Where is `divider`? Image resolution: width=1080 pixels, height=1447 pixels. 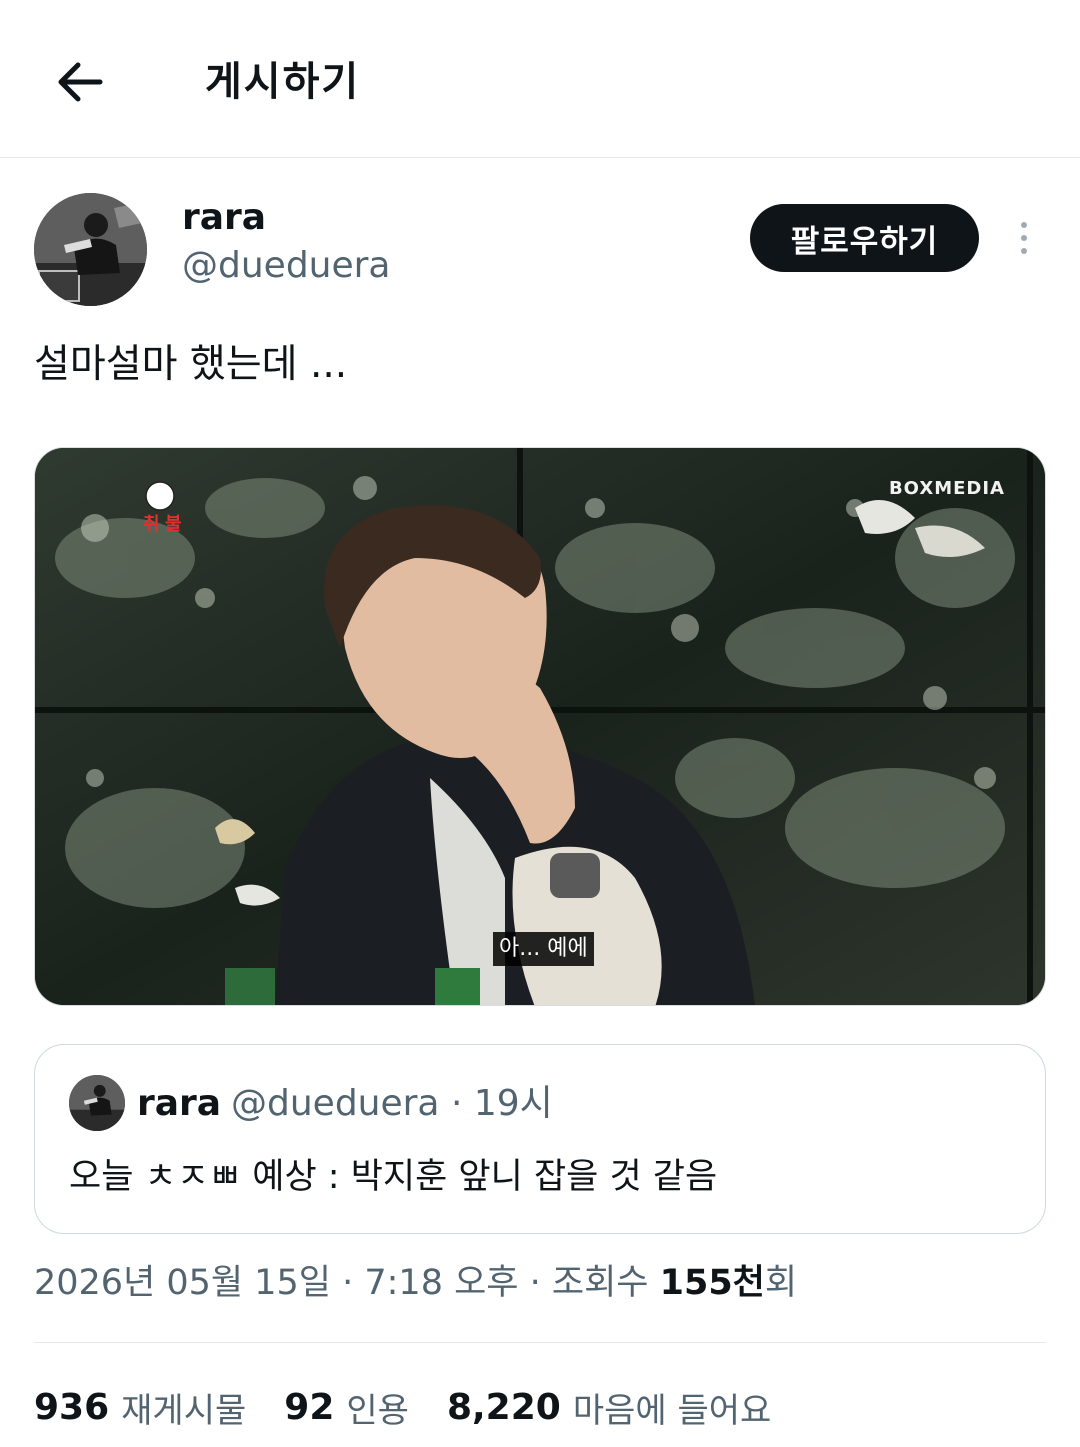
divider is located at coordinates (540, 1342).